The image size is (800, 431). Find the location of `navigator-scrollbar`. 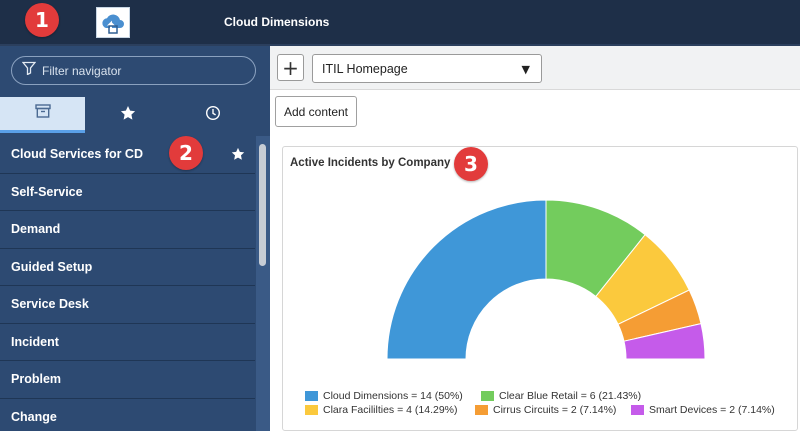

navigator-scrollbar is located at coordinates (263, 283).